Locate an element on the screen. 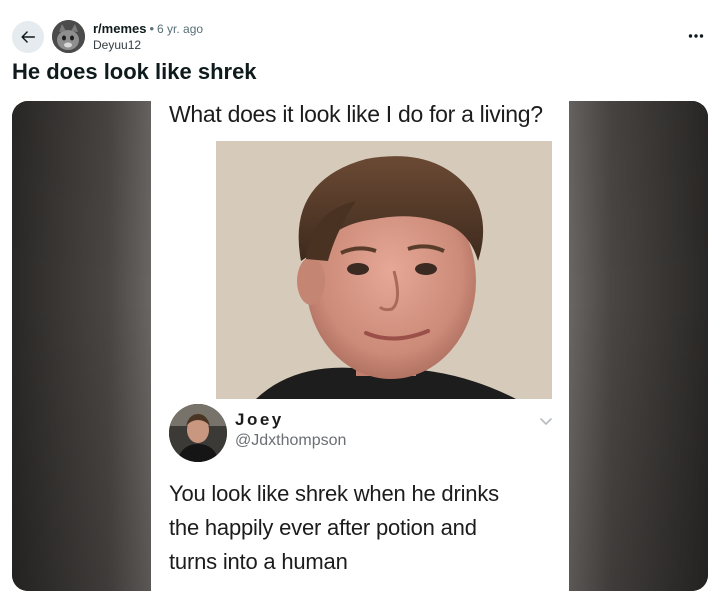 The width and height of the screenshot is (710, 595). back-button is located at coordinates (28, 37).